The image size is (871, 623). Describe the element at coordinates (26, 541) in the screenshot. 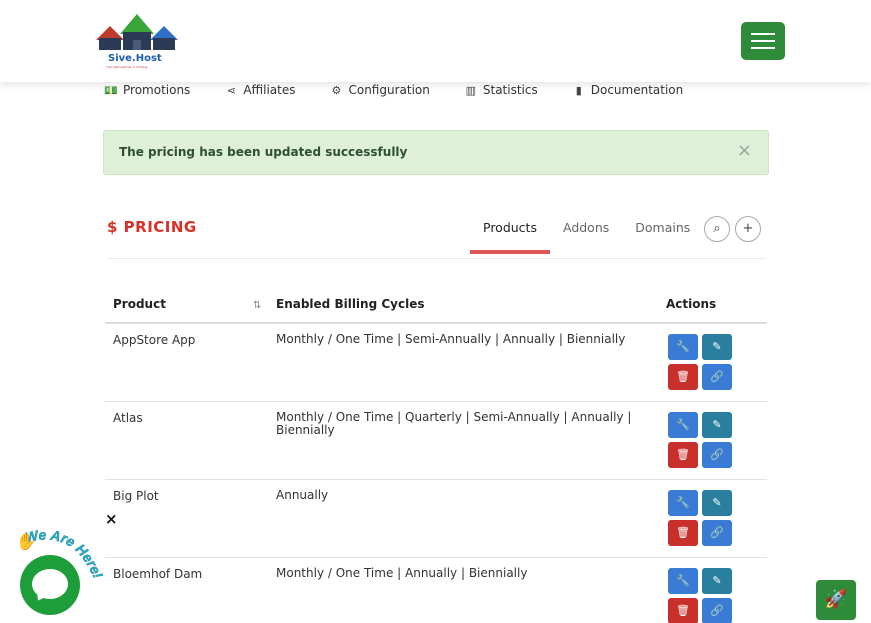

I see `wave-hand-icon: ✋` at that location.